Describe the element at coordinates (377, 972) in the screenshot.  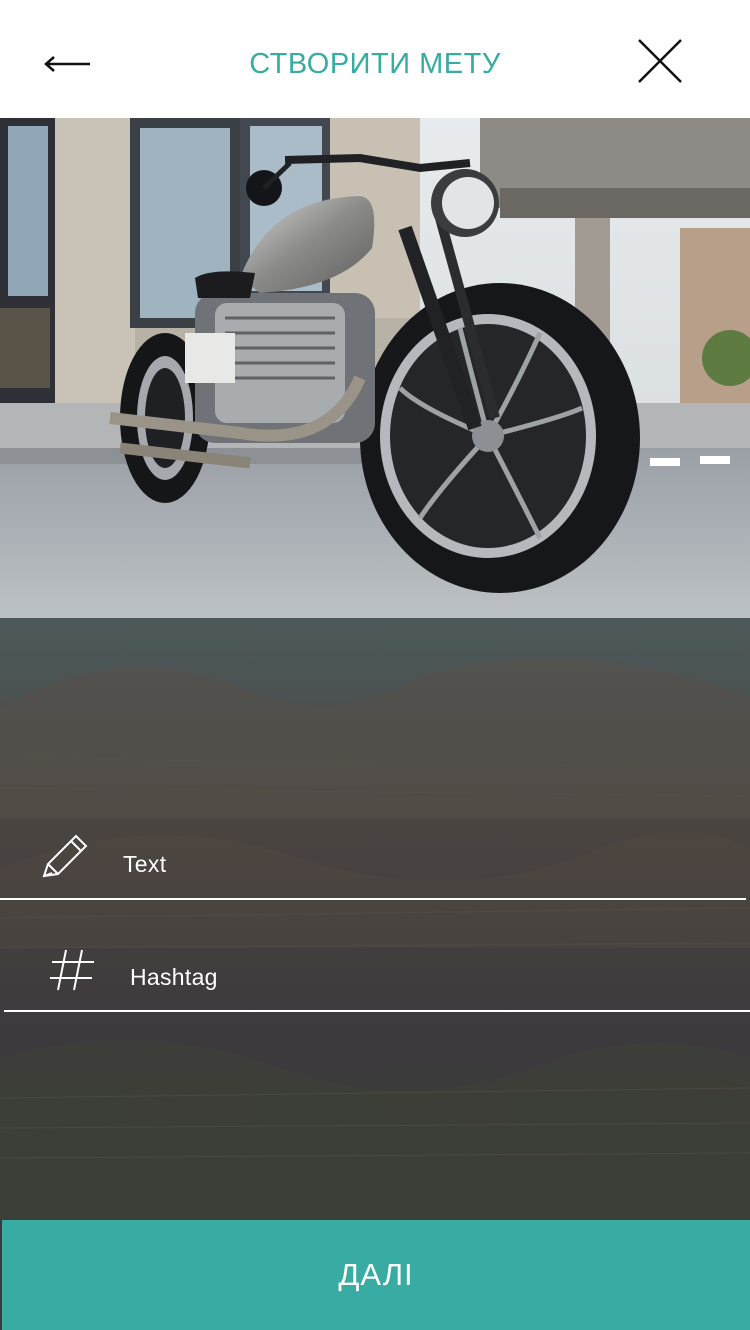
I see `hashtag-field: Hashtag` at that location.